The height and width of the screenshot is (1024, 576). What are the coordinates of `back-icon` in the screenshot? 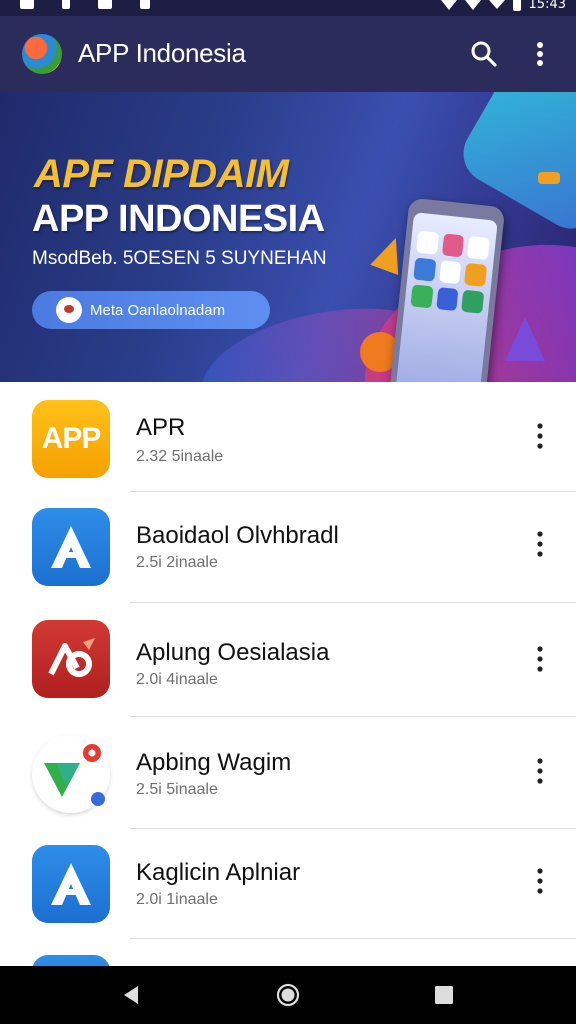 It's located at (131, 995).